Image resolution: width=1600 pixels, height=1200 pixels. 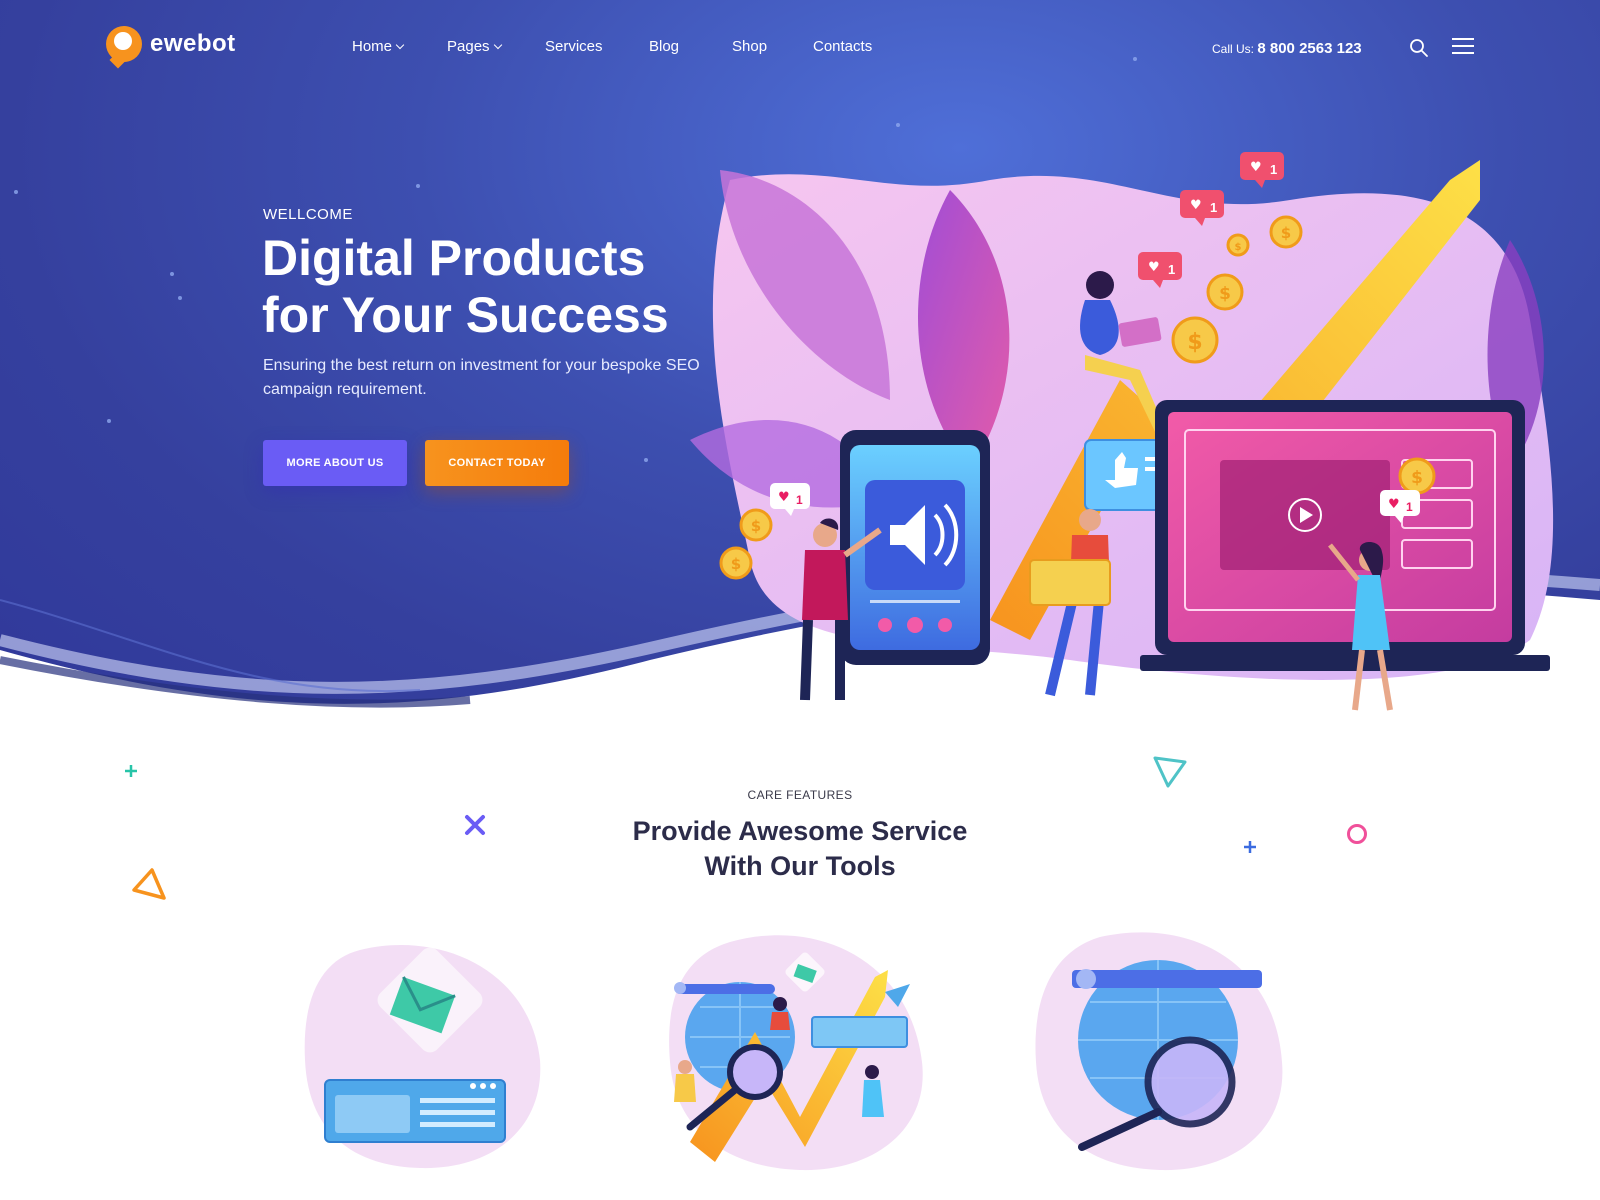 I want to click on call-us: Call Us: 8 800 2563 123, so click(x=1287, y=48).